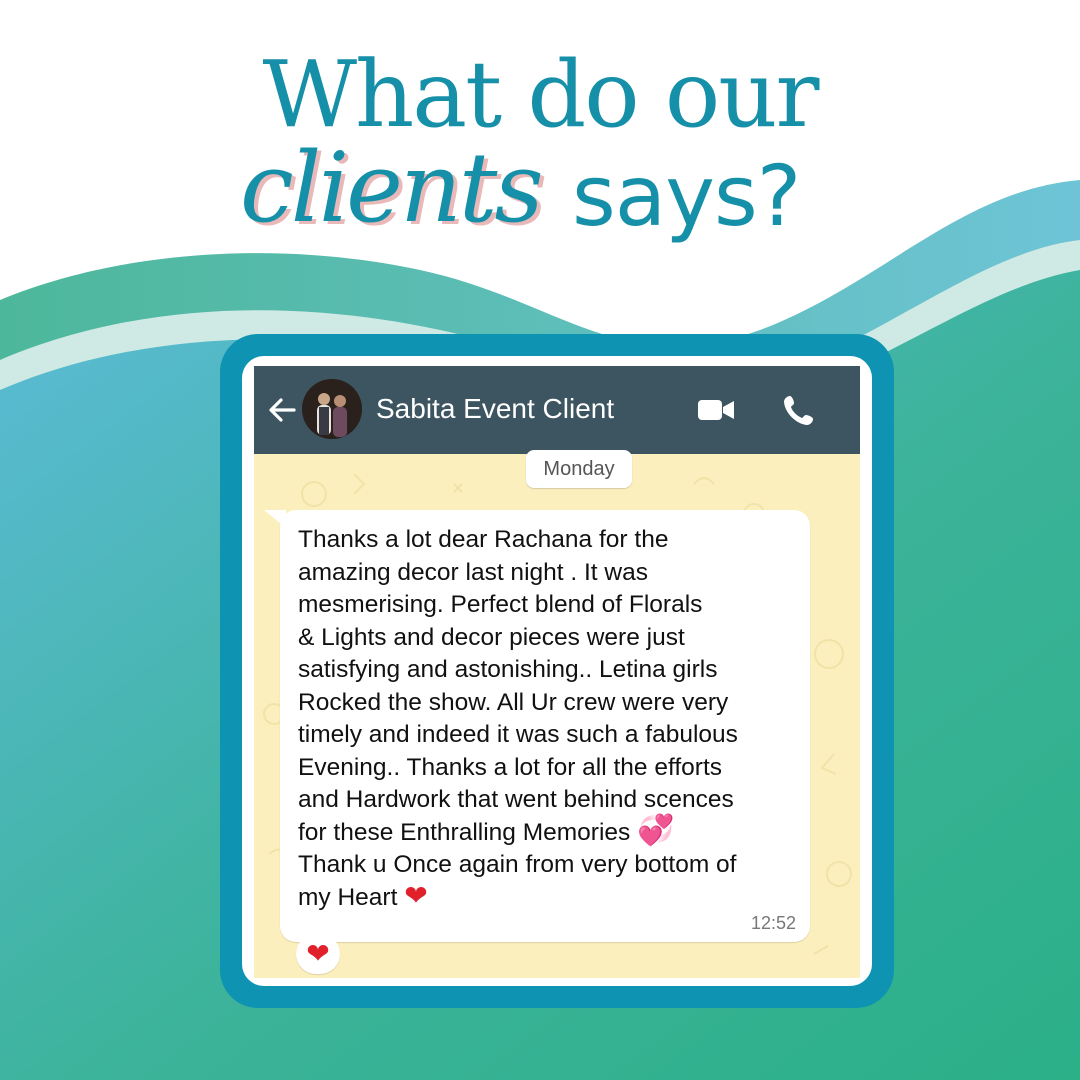 This screenshot has height=1080, width=1080. I want to click on avatar-photo, so click(332, 409).